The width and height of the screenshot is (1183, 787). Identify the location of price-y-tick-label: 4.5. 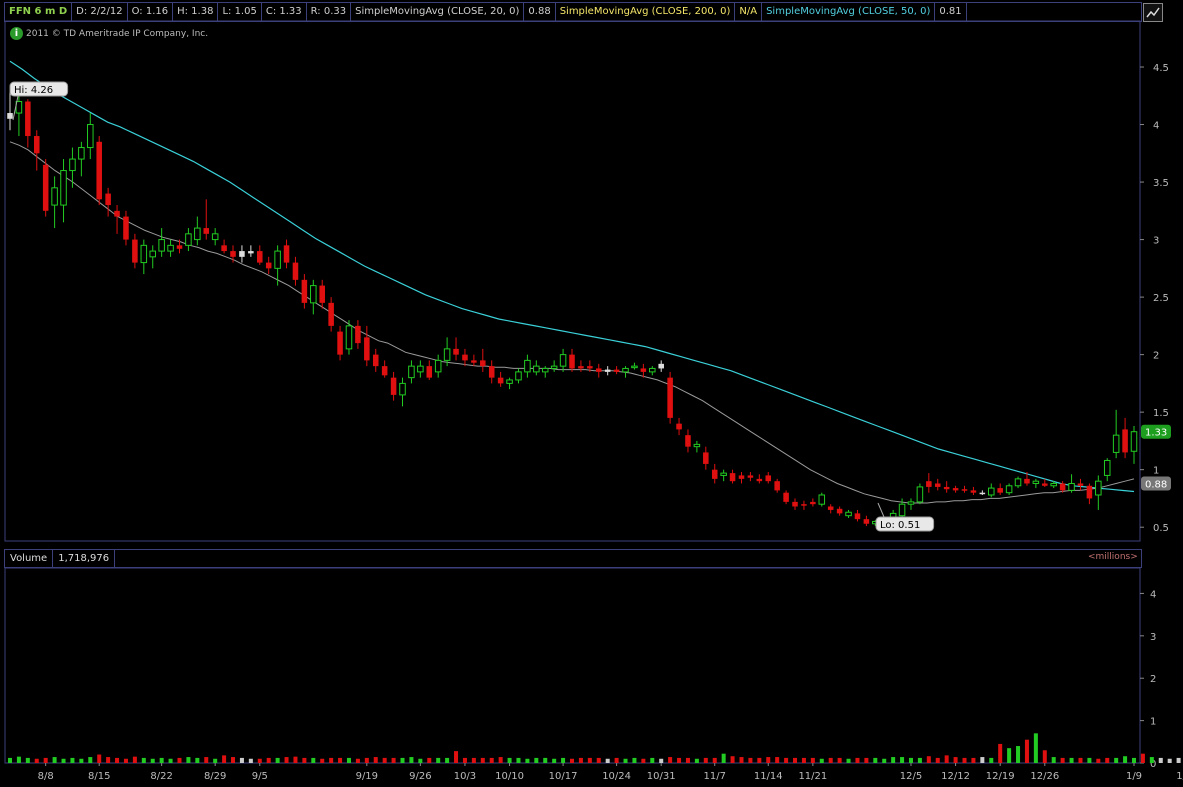
(1161, 68).